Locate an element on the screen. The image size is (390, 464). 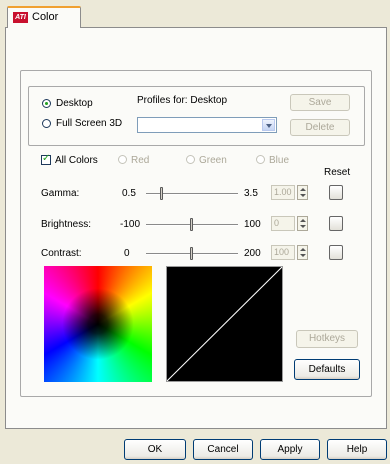
profiles-for-label: Profiles for: Desktop is located at coordinates (182, 100).